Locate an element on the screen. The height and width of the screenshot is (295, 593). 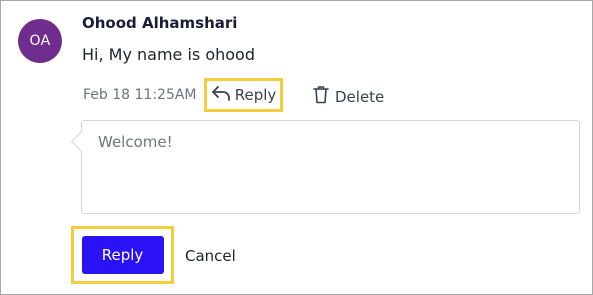
cancel-button: Cancel is located at coordinates (210, 256).